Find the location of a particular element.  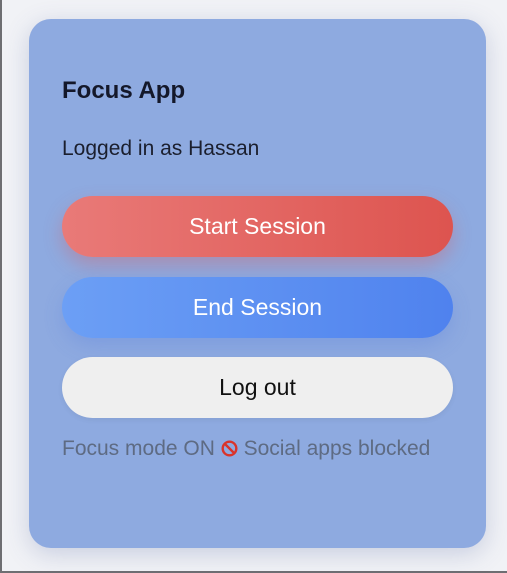

end-session-button: End Session is located at coordinates (257, 307).